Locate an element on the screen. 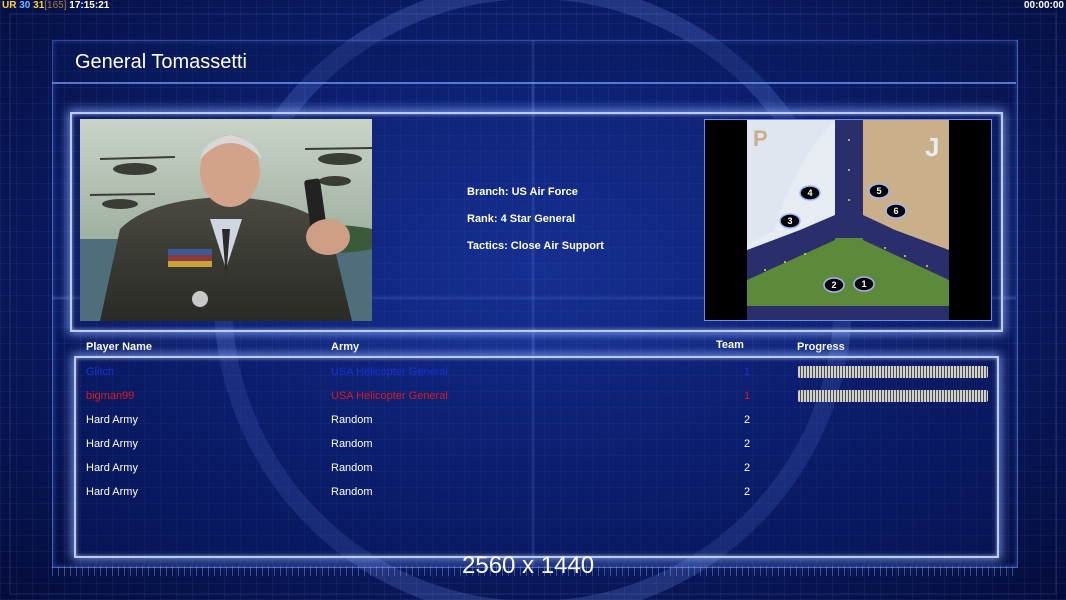 The height and width of the screenshot is (600, 1066). spawn-label-6: 6 is located at coordinates (895, 211).